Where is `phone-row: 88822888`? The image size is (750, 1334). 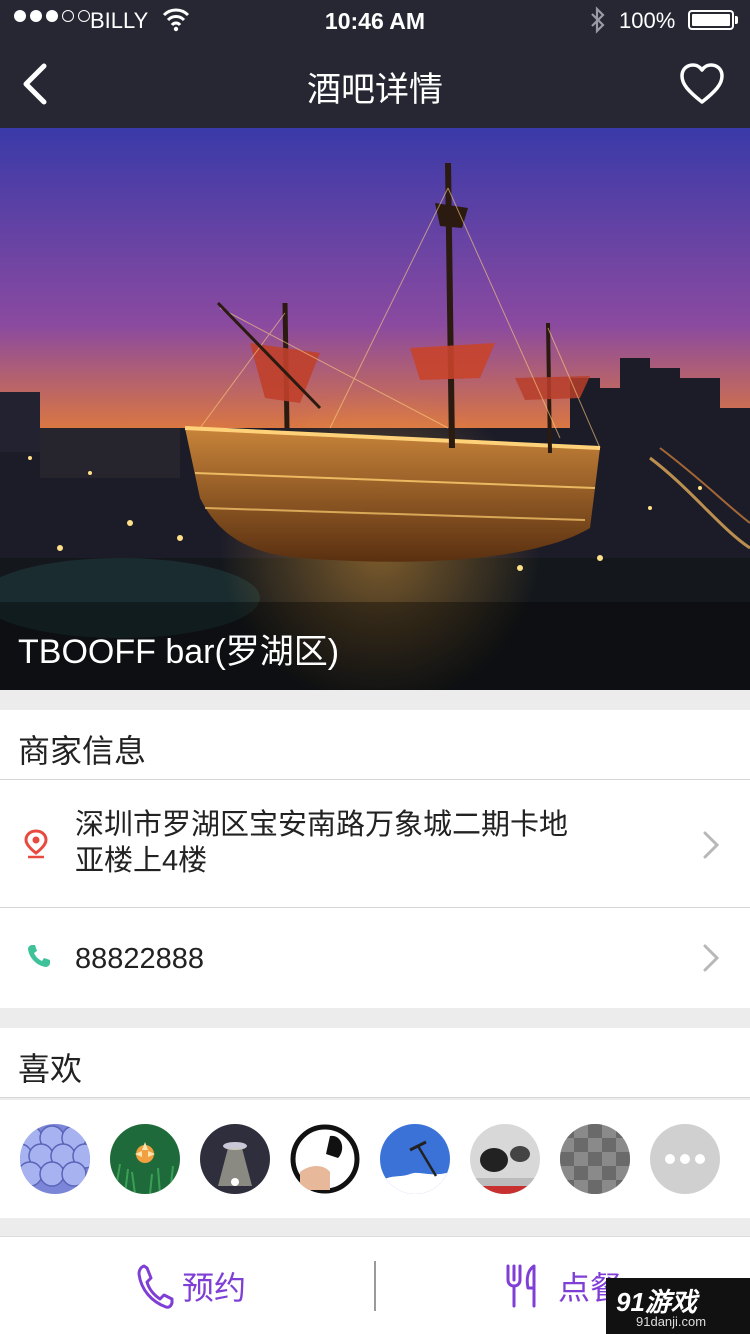
phone-row: 88822888 is located at coordinates (375, 958).